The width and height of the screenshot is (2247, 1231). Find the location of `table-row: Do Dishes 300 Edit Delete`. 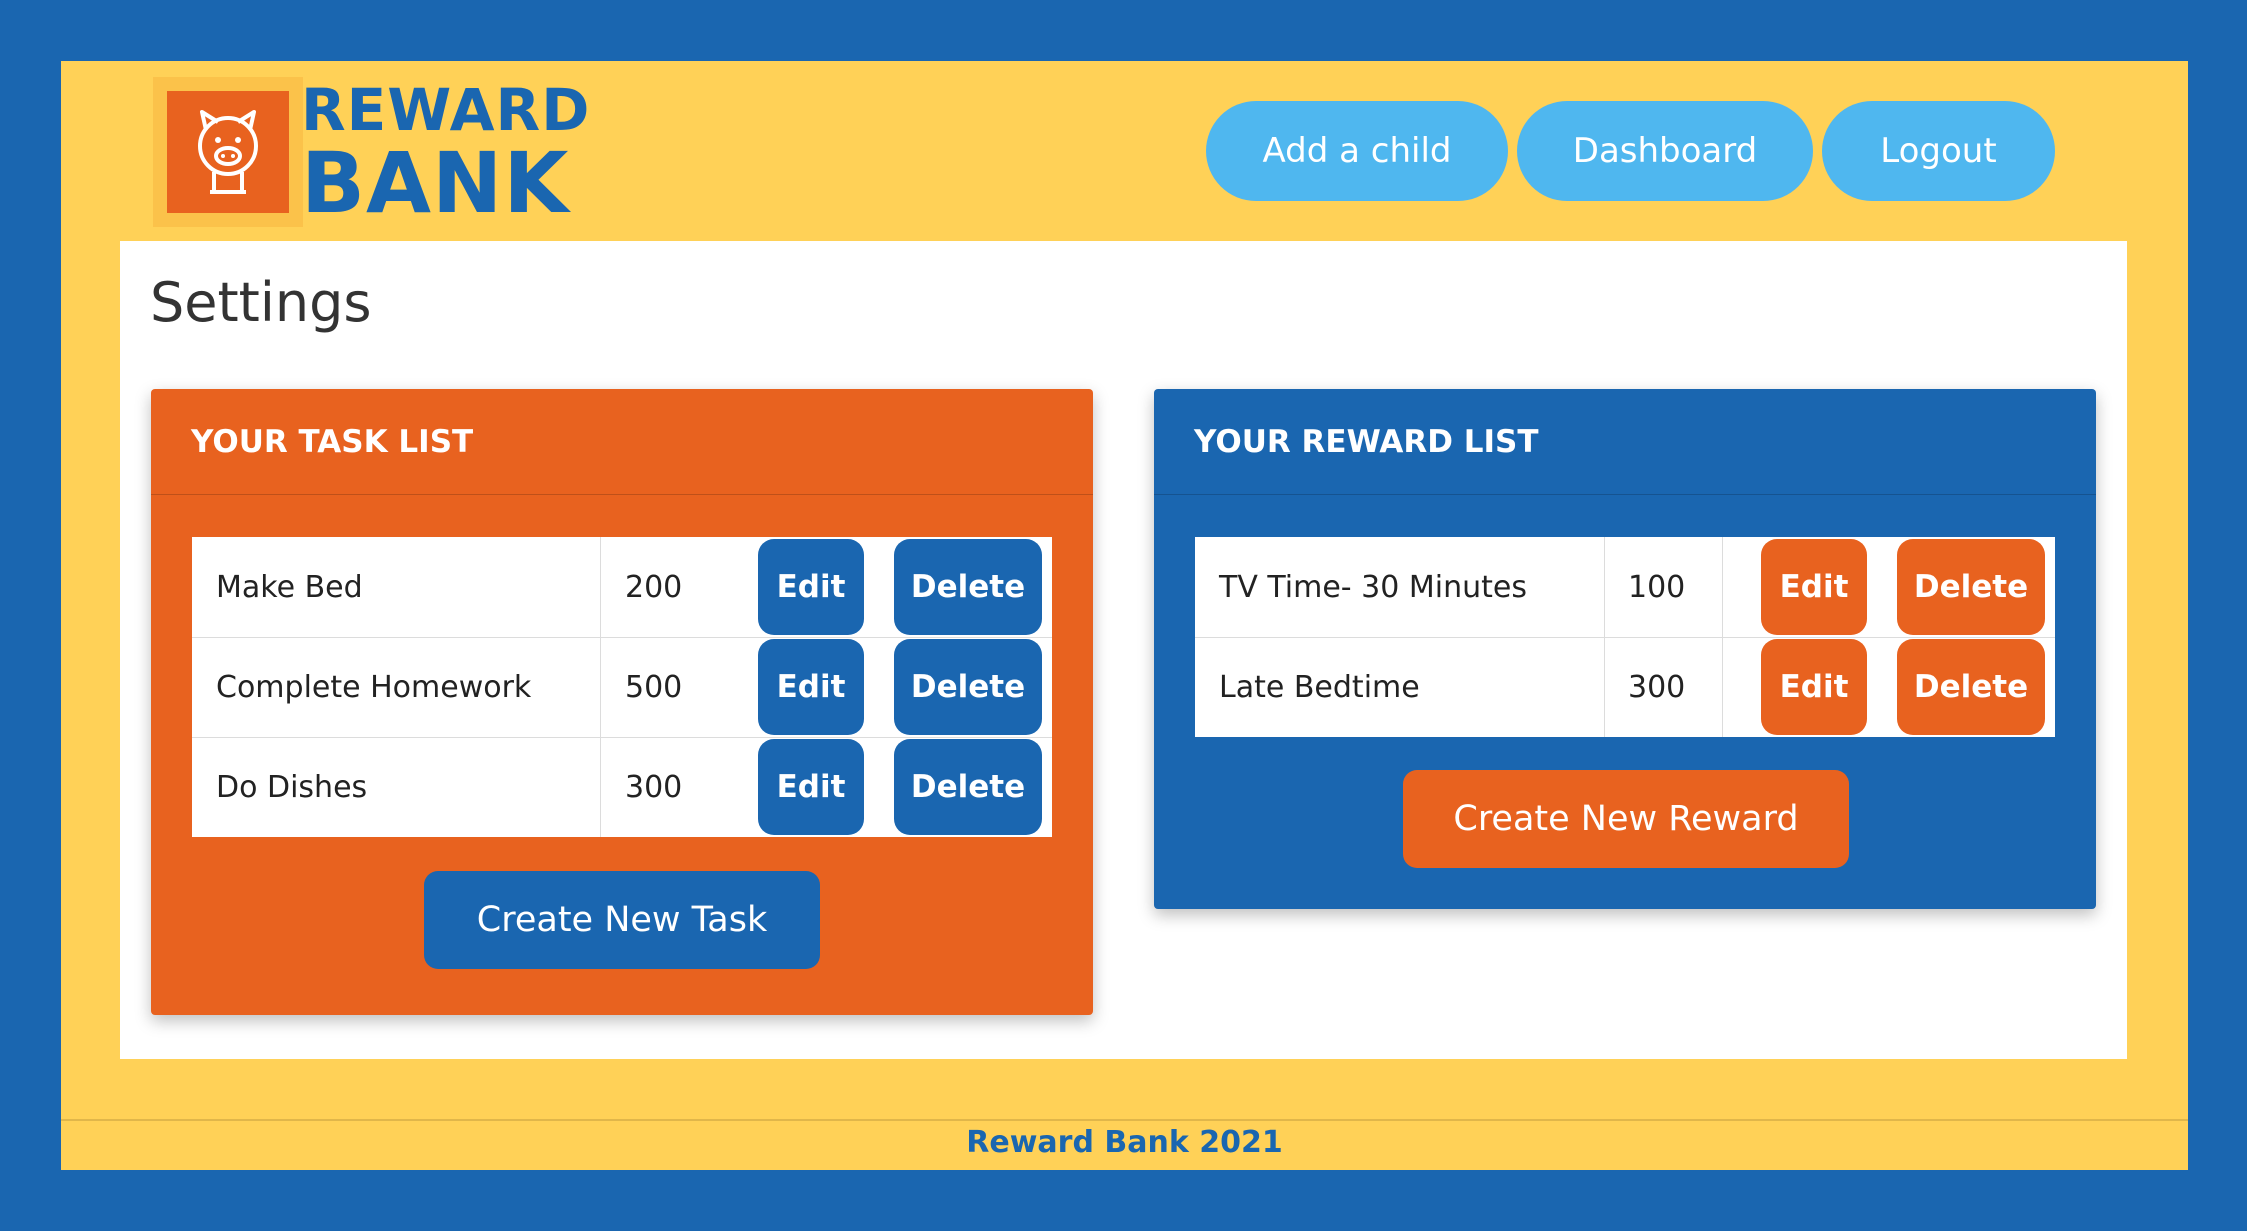

table-row: Do Dishes 300 Edit Delete is located at coordinates (622, 787).